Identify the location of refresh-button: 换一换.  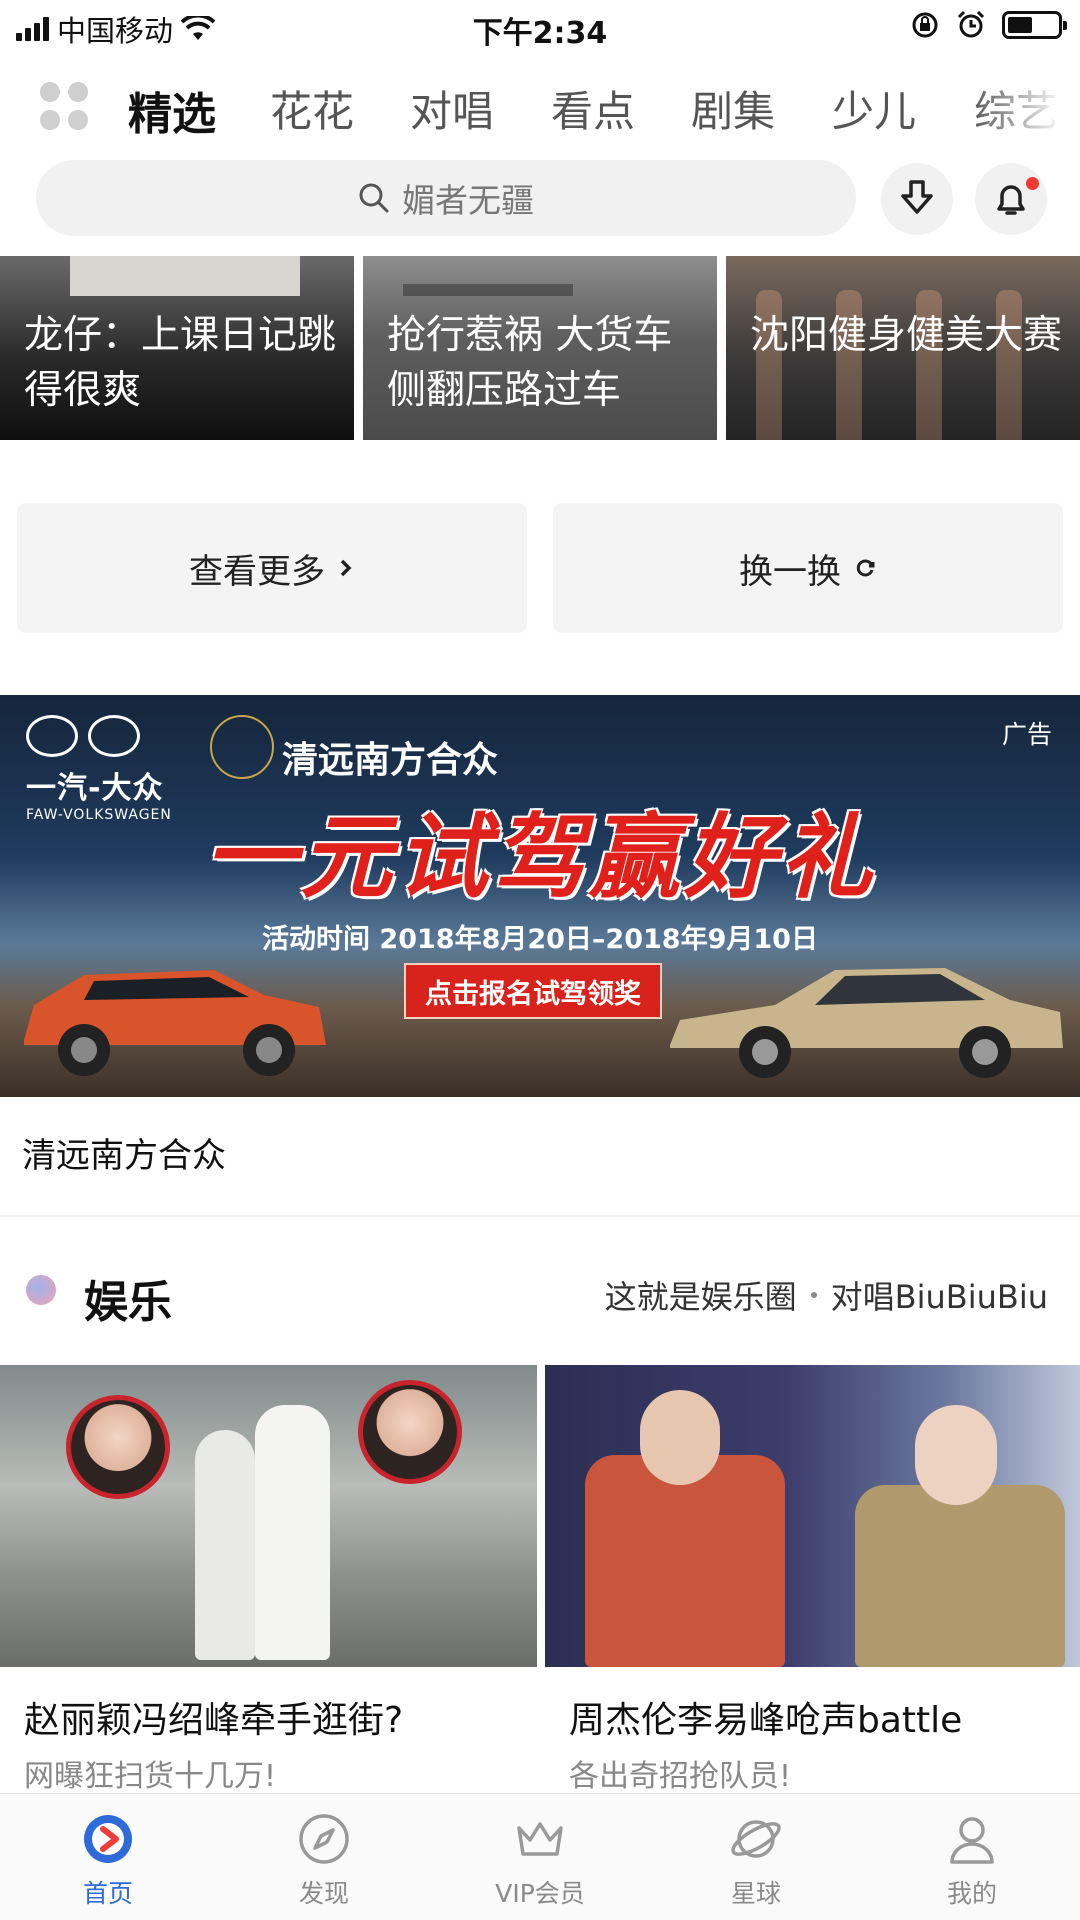
(808, 568).